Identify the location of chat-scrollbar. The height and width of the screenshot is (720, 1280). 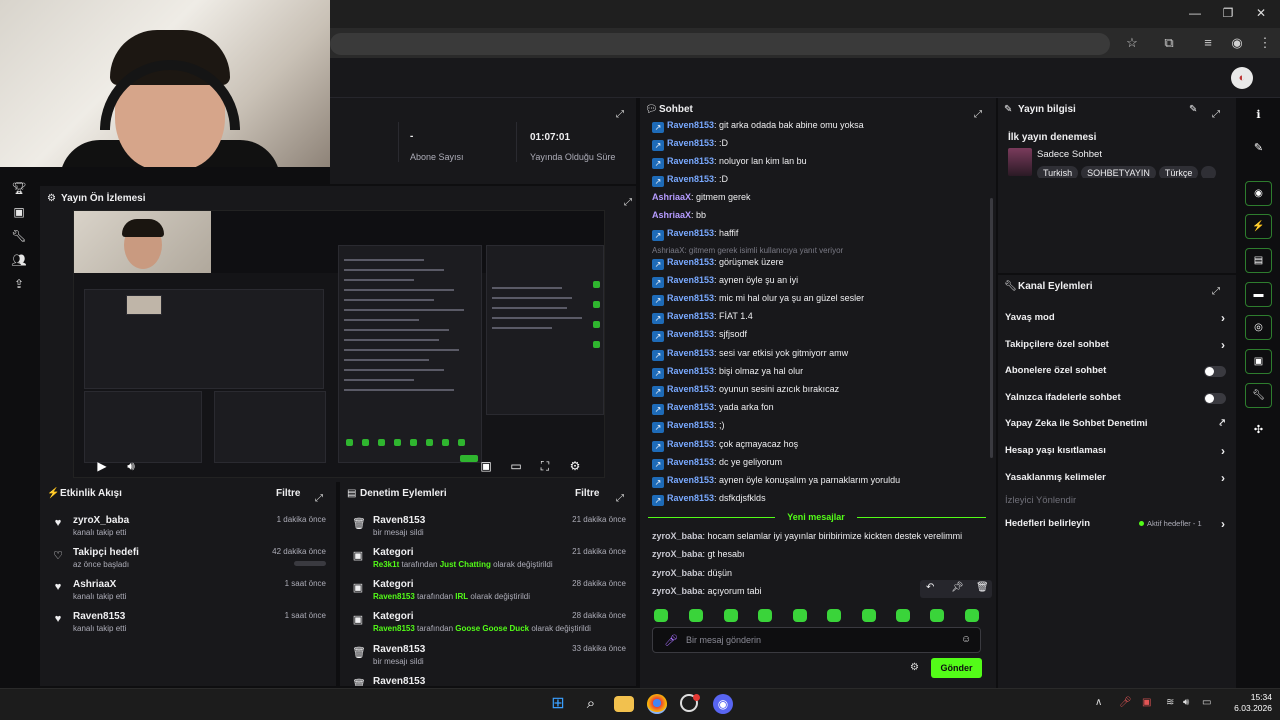
(991, 328).